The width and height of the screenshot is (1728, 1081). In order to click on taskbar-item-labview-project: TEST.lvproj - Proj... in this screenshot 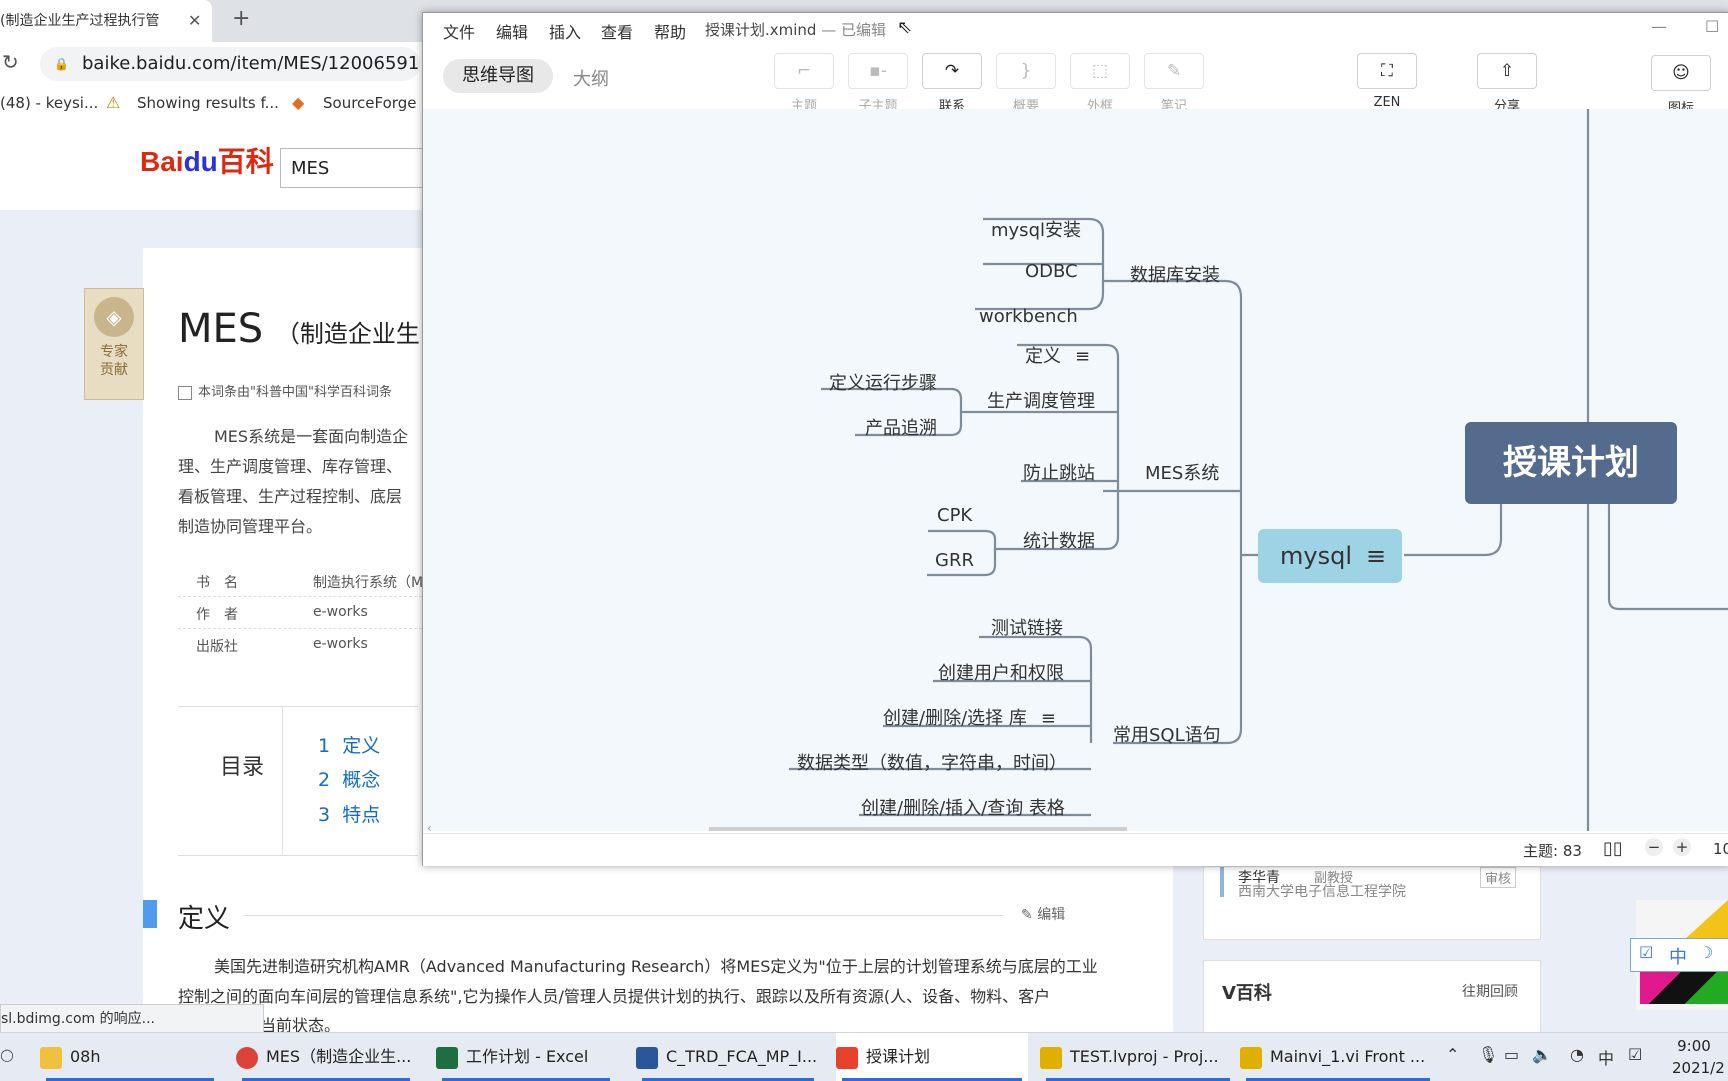, I will do `click(1138, 1057)`.